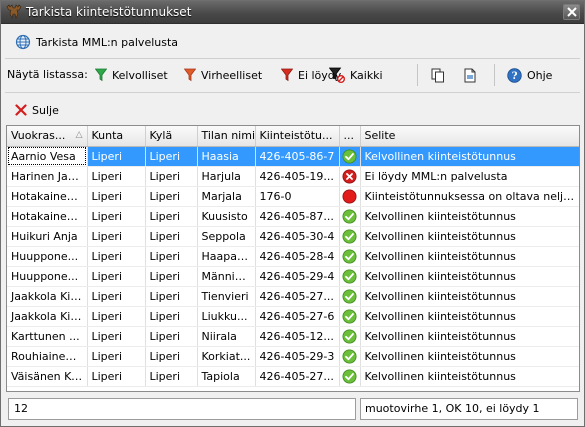 This screenshot has width=585, height=427. What do you see at coordinates (349, 176) in the screenshot?
I see `error-x-icon` at bounding box center [349, 176].